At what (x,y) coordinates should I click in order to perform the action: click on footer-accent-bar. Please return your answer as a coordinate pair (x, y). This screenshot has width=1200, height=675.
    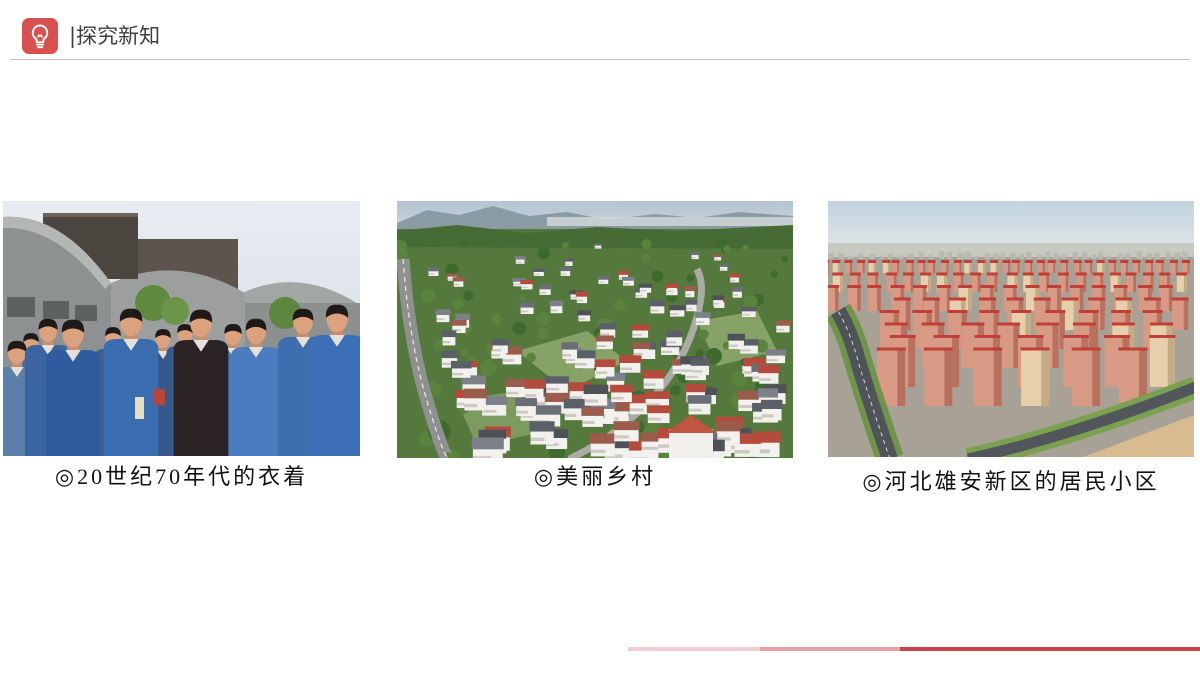
    Looking at the image, I should click on (914, 649).